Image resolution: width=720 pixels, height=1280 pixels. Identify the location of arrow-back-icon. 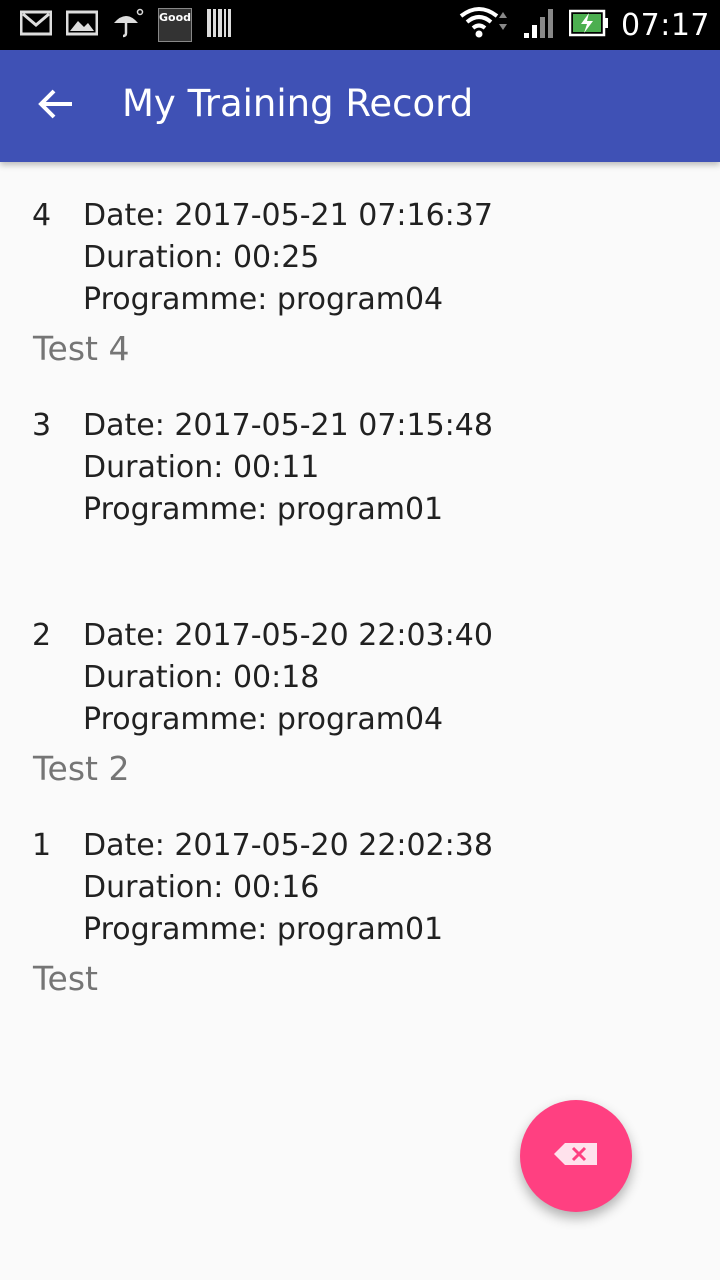
(56, 106).